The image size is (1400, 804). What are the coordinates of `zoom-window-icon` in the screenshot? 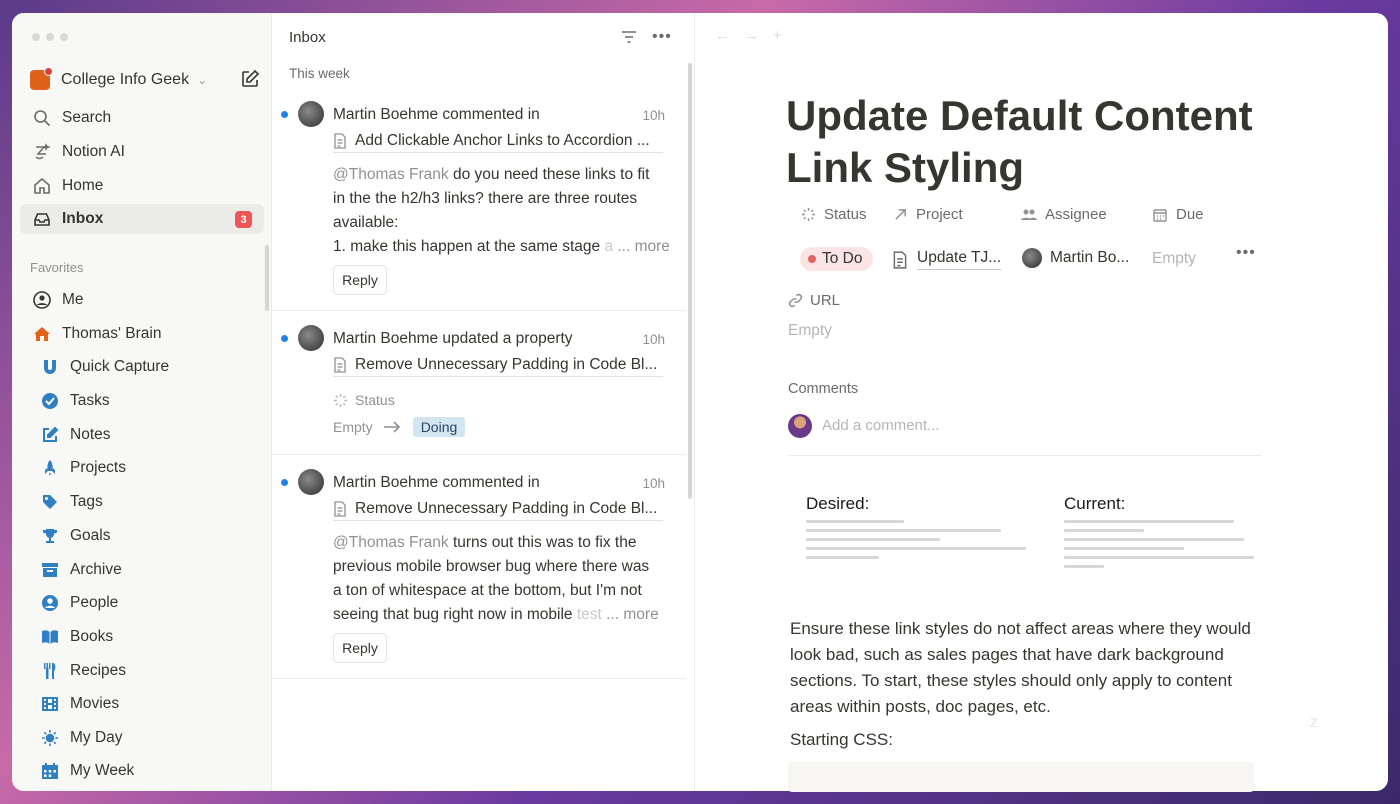 It's located at (64, 37).